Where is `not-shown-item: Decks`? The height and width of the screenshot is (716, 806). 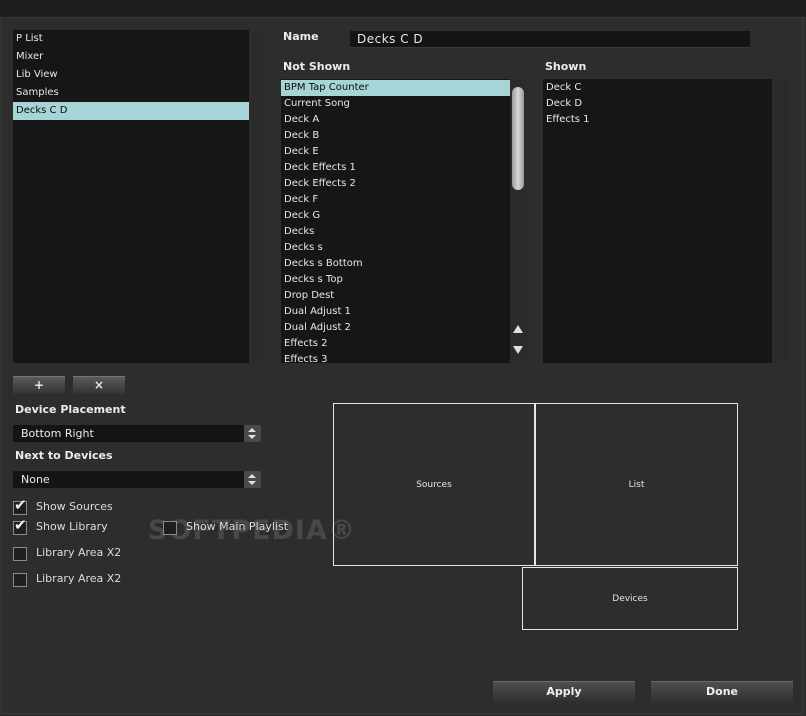
not-shown-item: Decks is located at coordinates (395, 232).